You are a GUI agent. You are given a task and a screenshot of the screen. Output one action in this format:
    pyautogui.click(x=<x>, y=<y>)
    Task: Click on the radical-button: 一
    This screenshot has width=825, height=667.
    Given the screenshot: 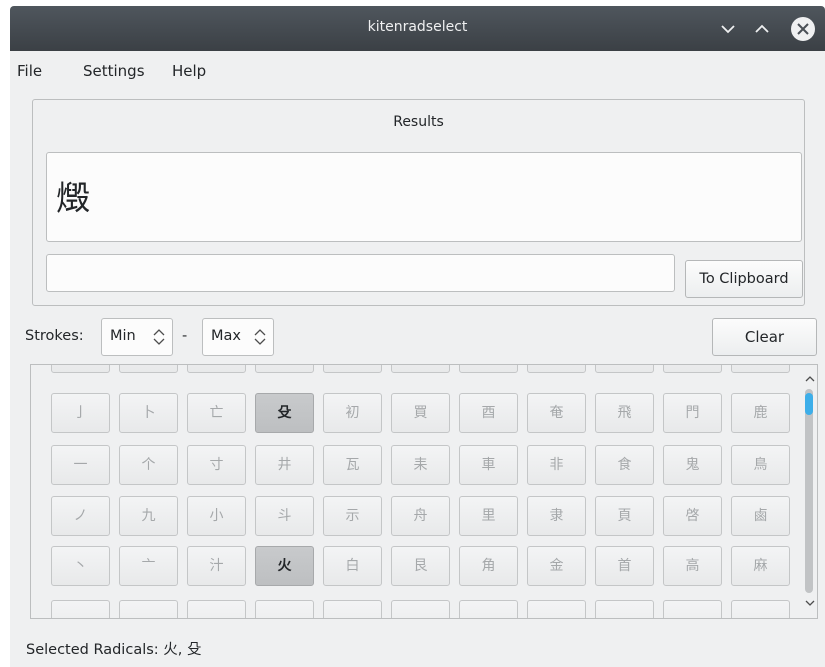 What is the action you would take?
    pyautogui.click(x=80, y=465)
    